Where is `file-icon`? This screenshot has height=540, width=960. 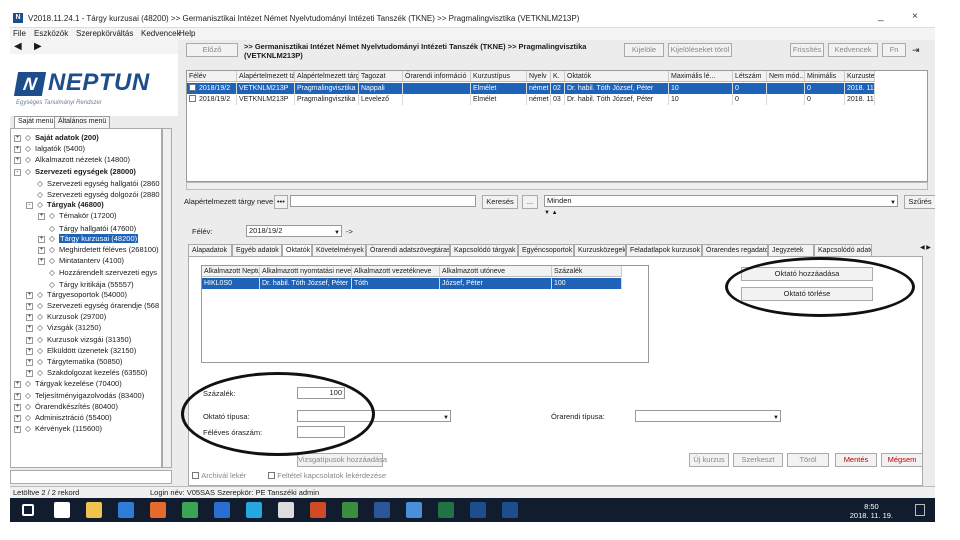
file-icon is located at coordinates (286, 510).